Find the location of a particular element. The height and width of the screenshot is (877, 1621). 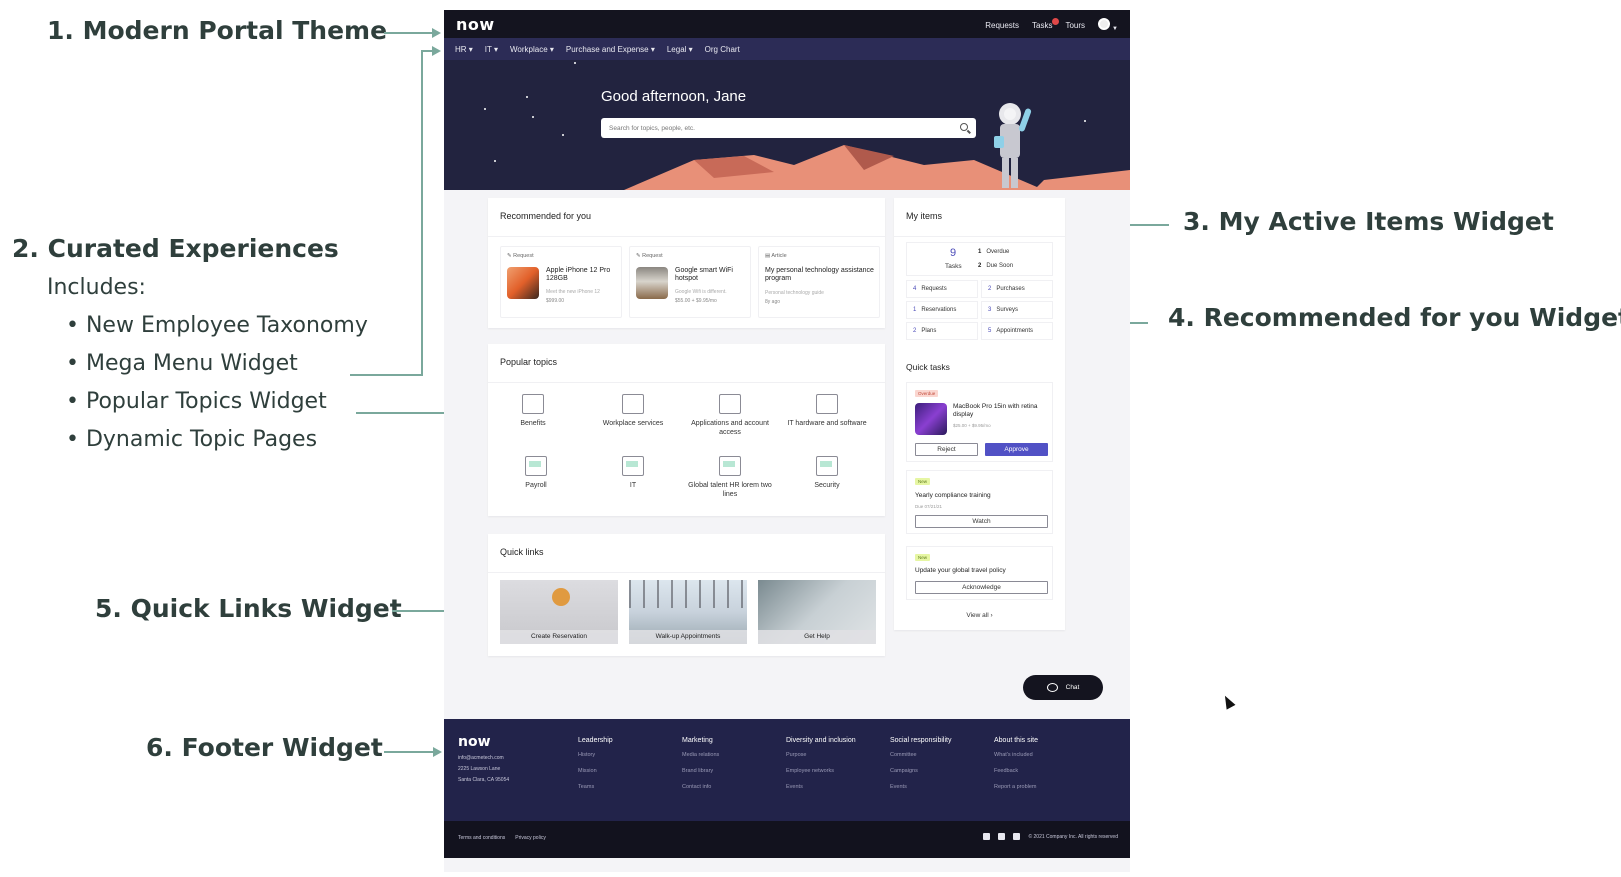

menu-it: IT ▾ is located at coordinates (491, 49).